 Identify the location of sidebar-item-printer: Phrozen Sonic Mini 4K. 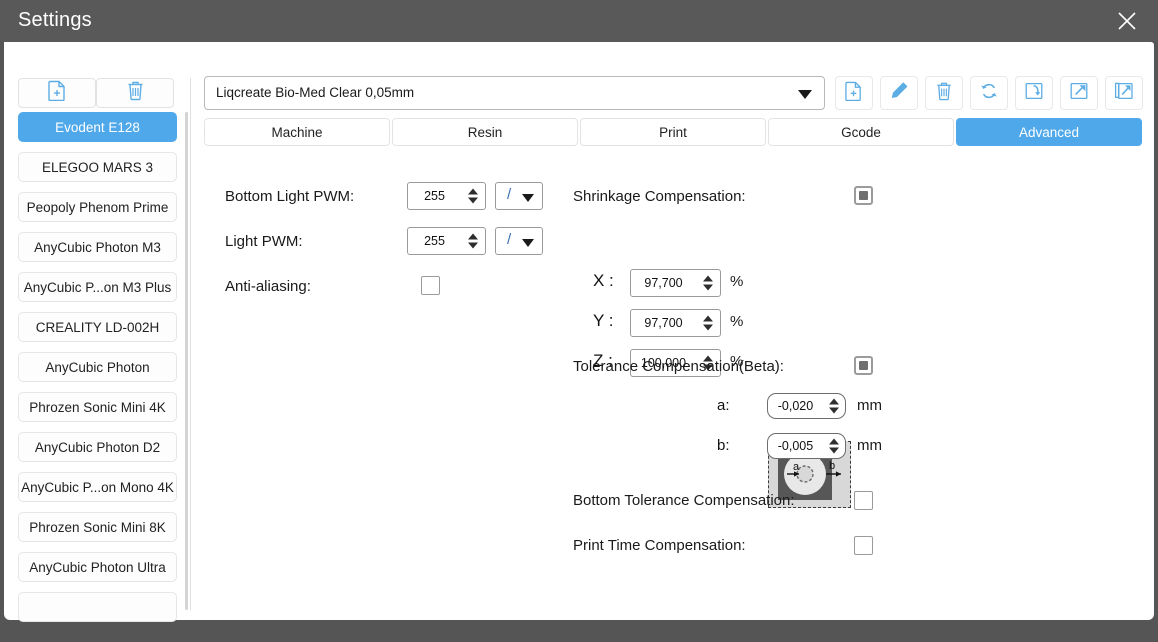
(97, 407).